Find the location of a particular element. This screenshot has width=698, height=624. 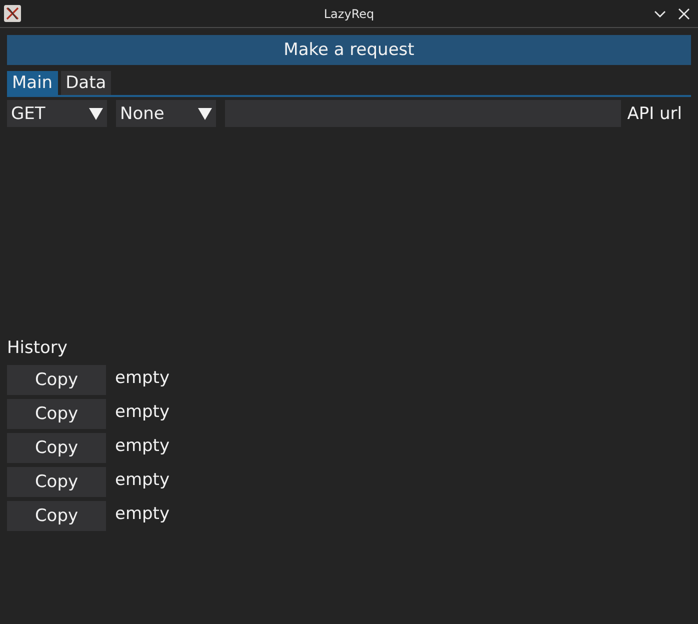

app-icon is located at coordinates (12, 13).